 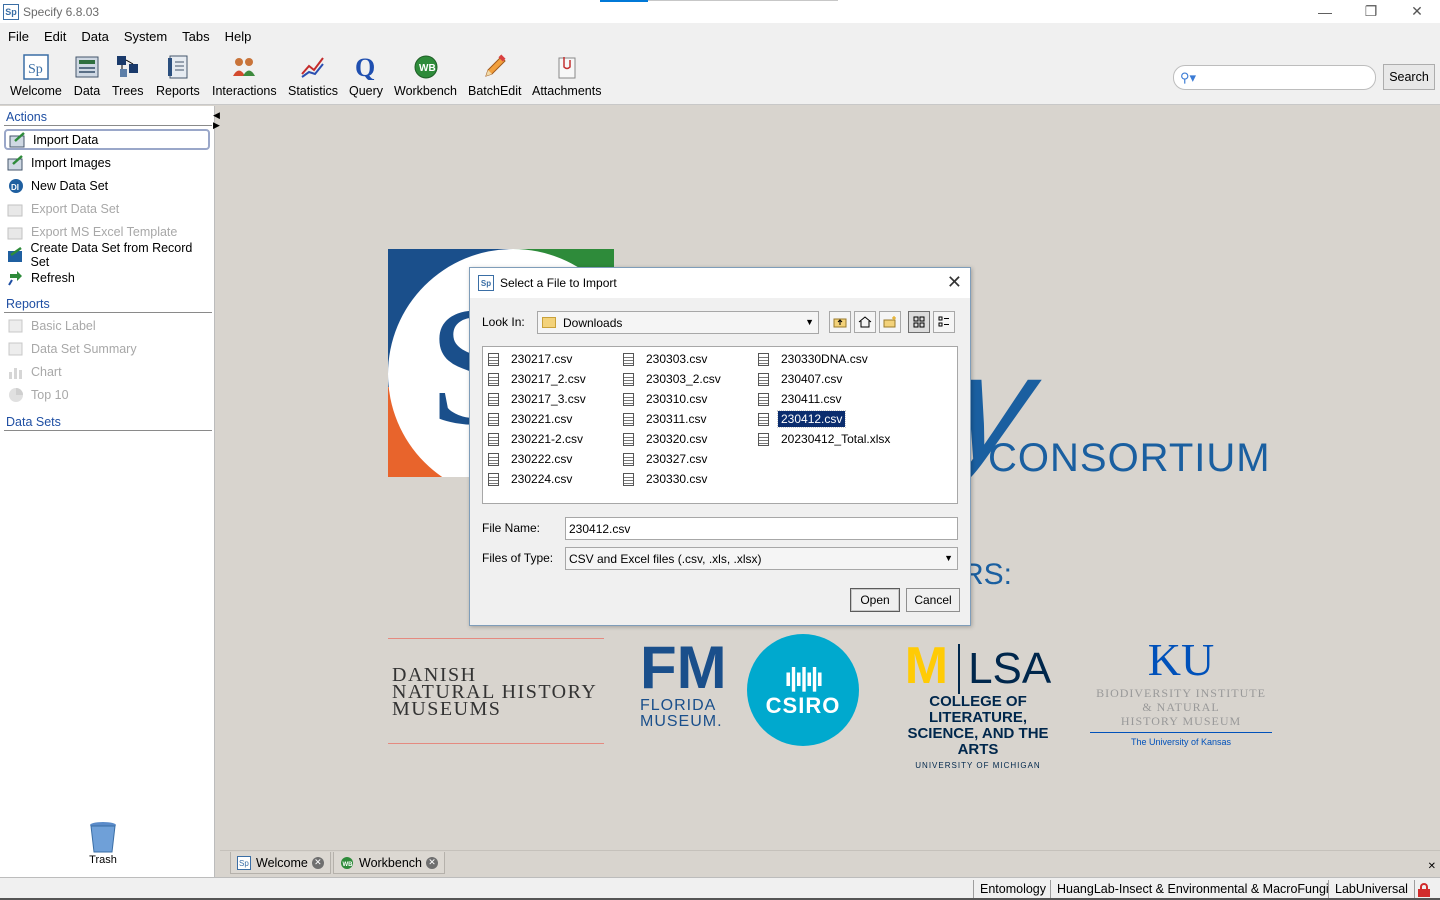 I want to click on export-template-icon, so click(x=16, y=232).